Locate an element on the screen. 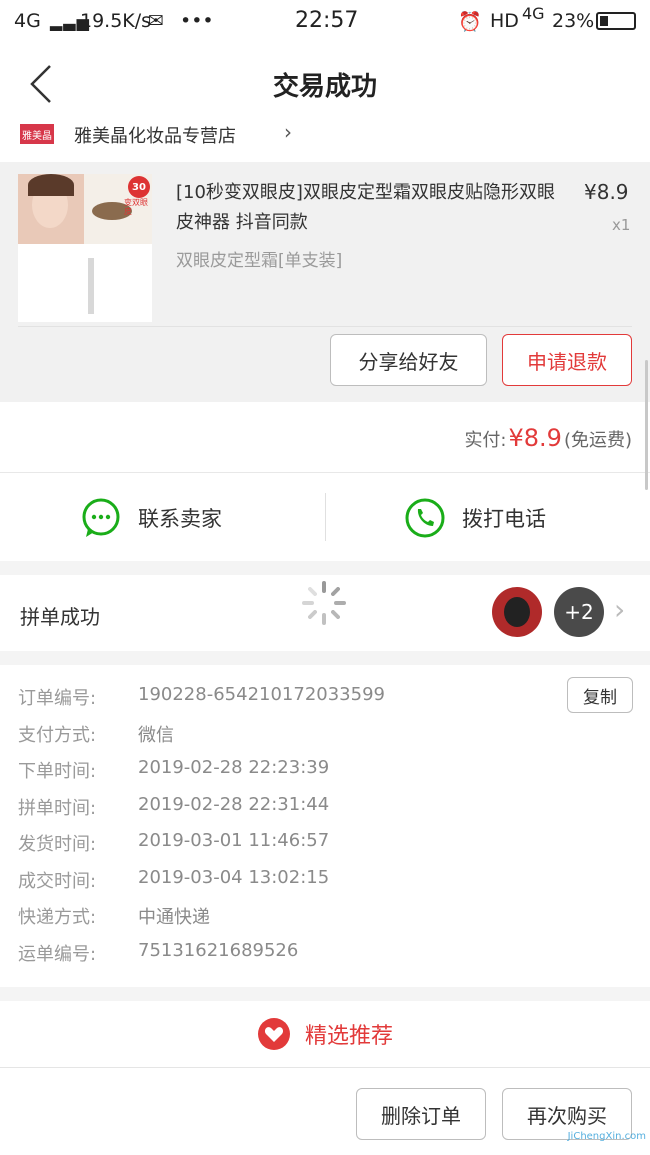  order-row: 支付方式: 微信 is located at coordinates (96, 735).